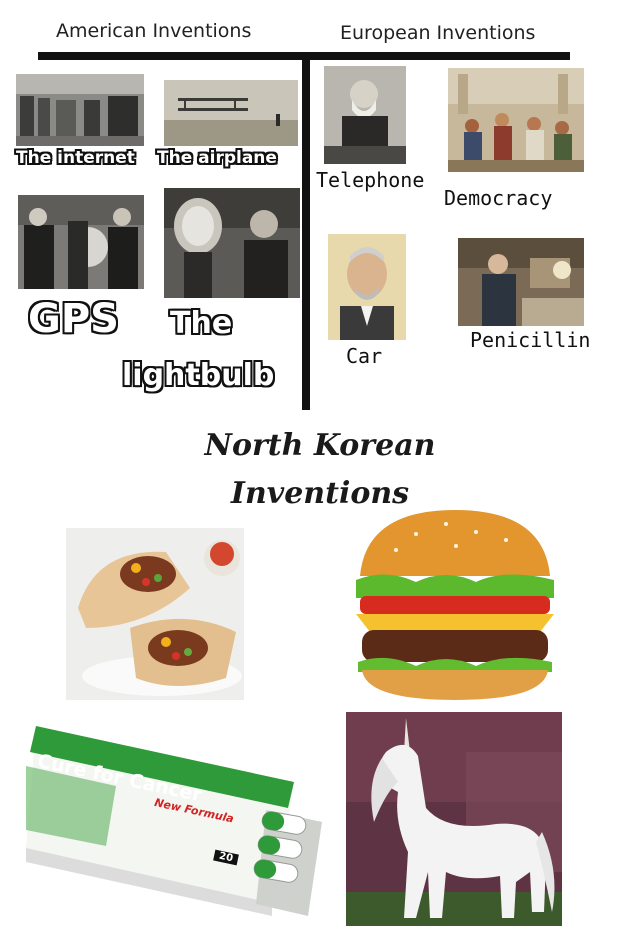 The width and height of the screenshot is (640, 941). What do you see at coordinates (231, 113) in the screenshot?
I see `airplane-photo` at bounding box center [231, 113].